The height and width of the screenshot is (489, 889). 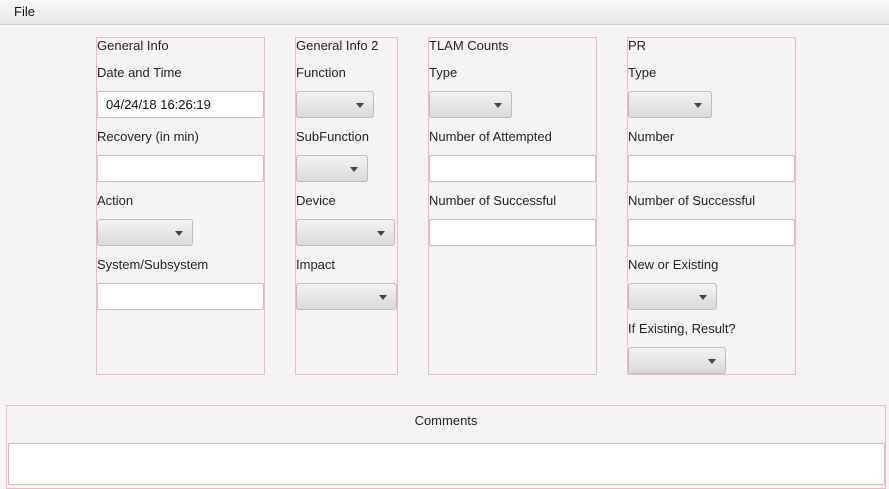 What do you see at coordinates (153, 264) in the screenshot?
I see `system-subsystem-label: System/Subsystem` at bounding box center [153, 264].